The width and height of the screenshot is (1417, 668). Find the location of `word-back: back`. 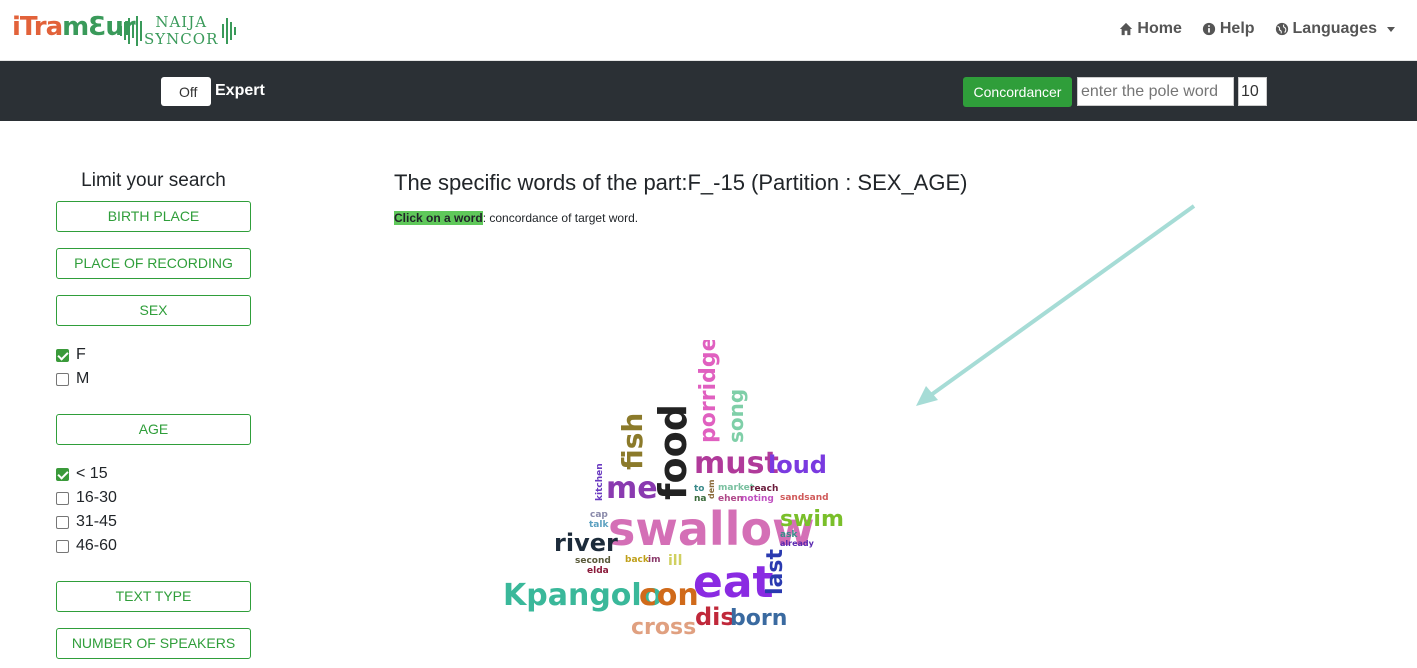

word-back: back is located at coordinates (637, 560).